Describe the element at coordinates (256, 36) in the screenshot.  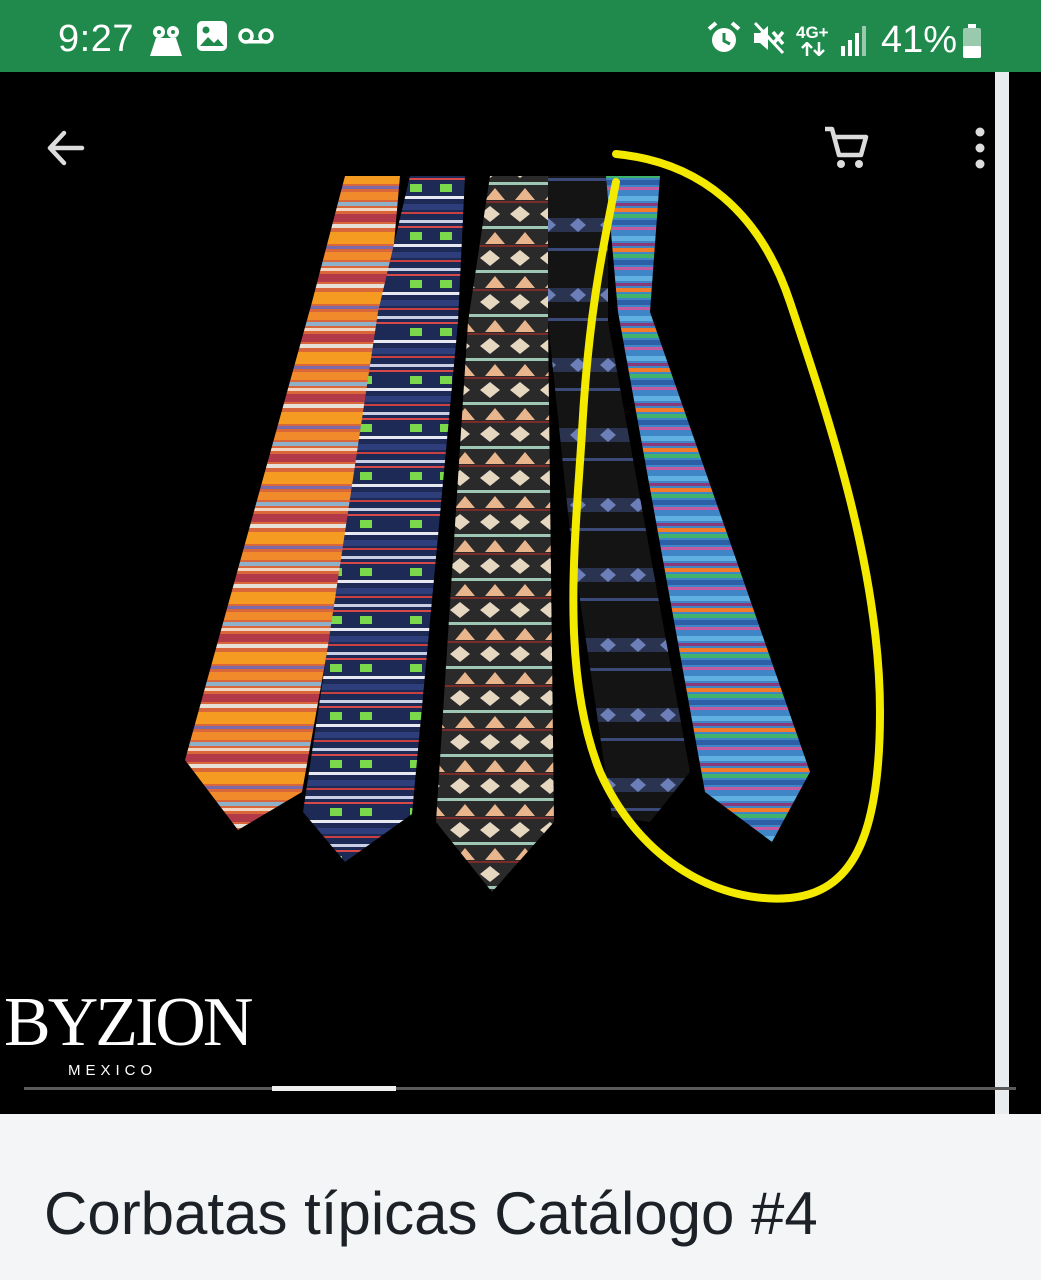
I see `voicemail-icon` at that location.